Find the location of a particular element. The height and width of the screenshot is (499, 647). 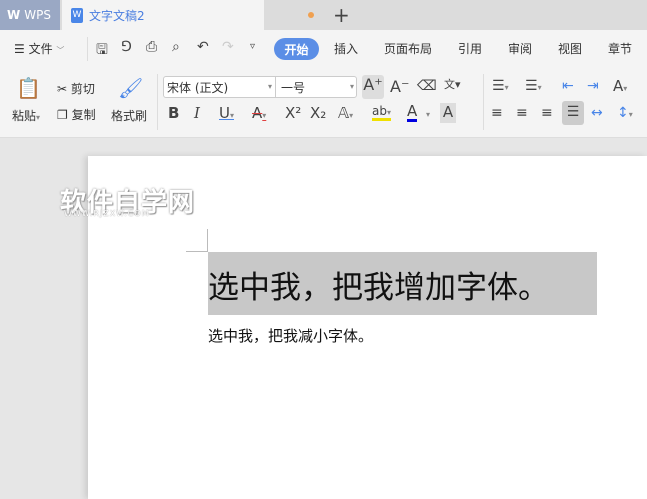

decrease-indent-icon: ⇤ is located at coordinates (568, 86).